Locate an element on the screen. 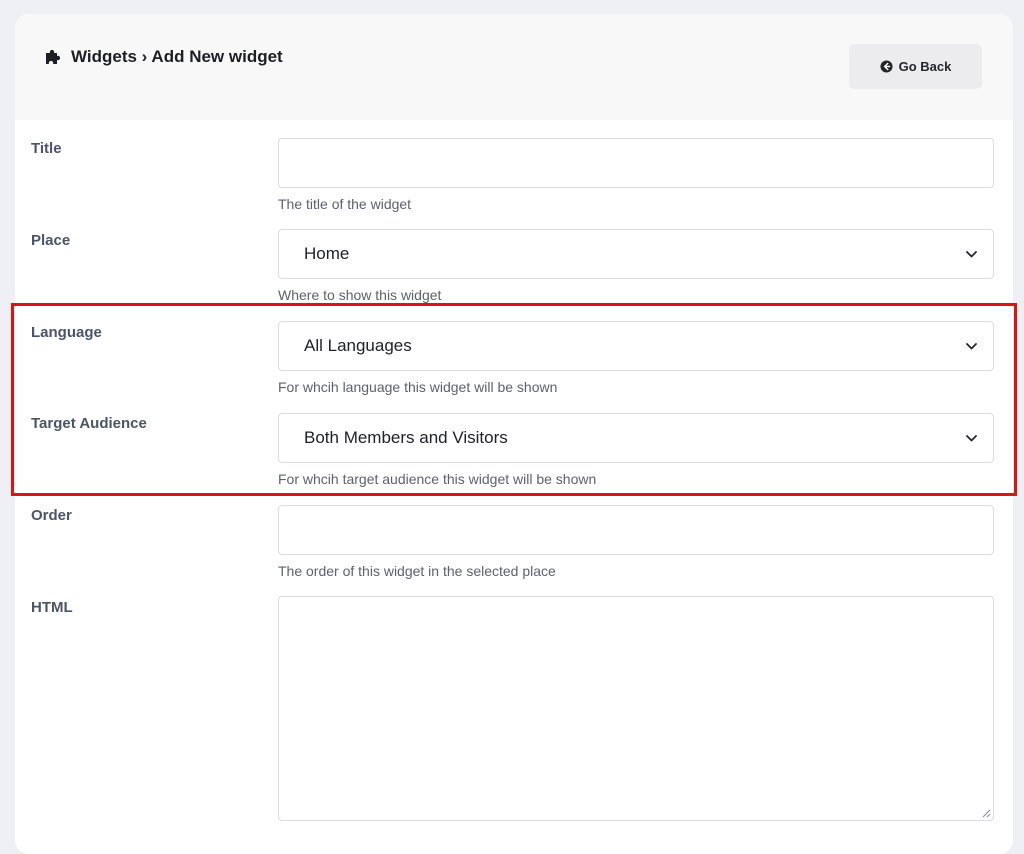 Image resolution: width=1024 pixels, height=854 pixels. language-selected-value: All Languages is located at coordinates (358, 345).